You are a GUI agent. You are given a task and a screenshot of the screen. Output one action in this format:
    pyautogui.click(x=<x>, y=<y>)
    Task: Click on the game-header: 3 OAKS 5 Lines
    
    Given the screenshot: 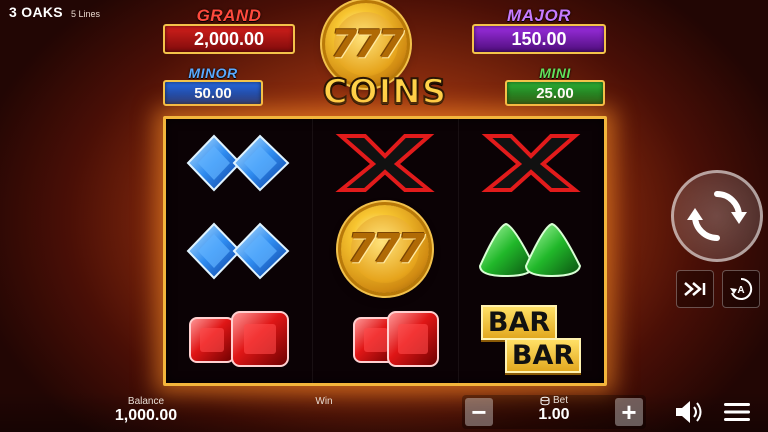 What is the action you would take?
    pyautogui.click(x=54, y=12)
    